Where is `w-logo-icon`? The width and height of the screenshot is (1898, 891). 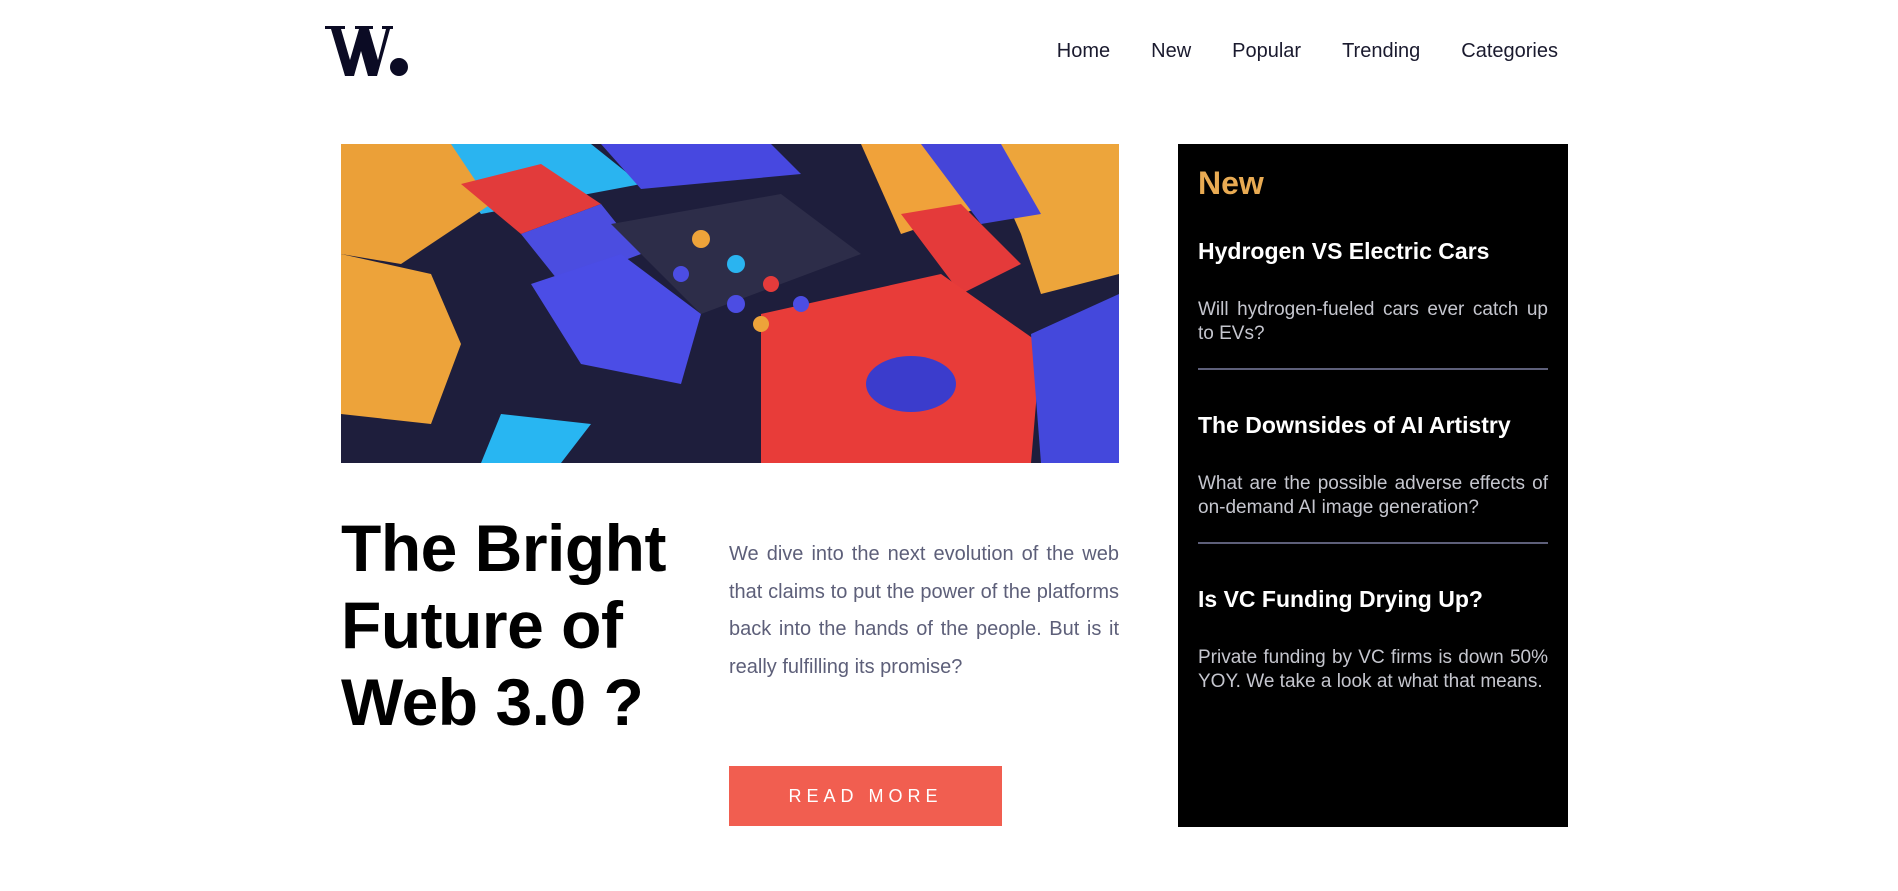
w-logo-icon is located at coordinates (367, 51).